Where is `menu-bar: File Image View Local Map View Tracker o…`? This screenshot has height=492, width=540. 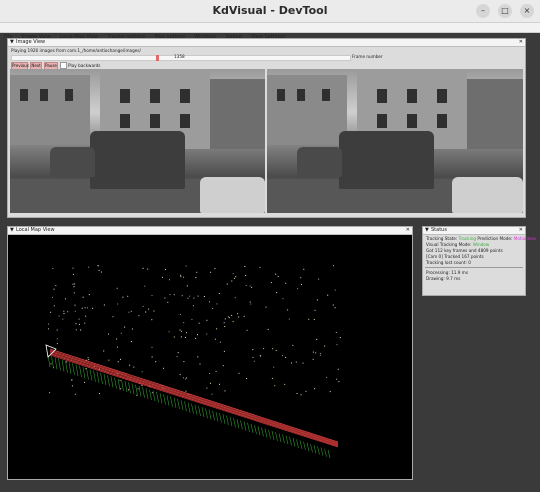 menu-bar: File Image View Local Map View Tracker o… is located at coordinates (270, 31).